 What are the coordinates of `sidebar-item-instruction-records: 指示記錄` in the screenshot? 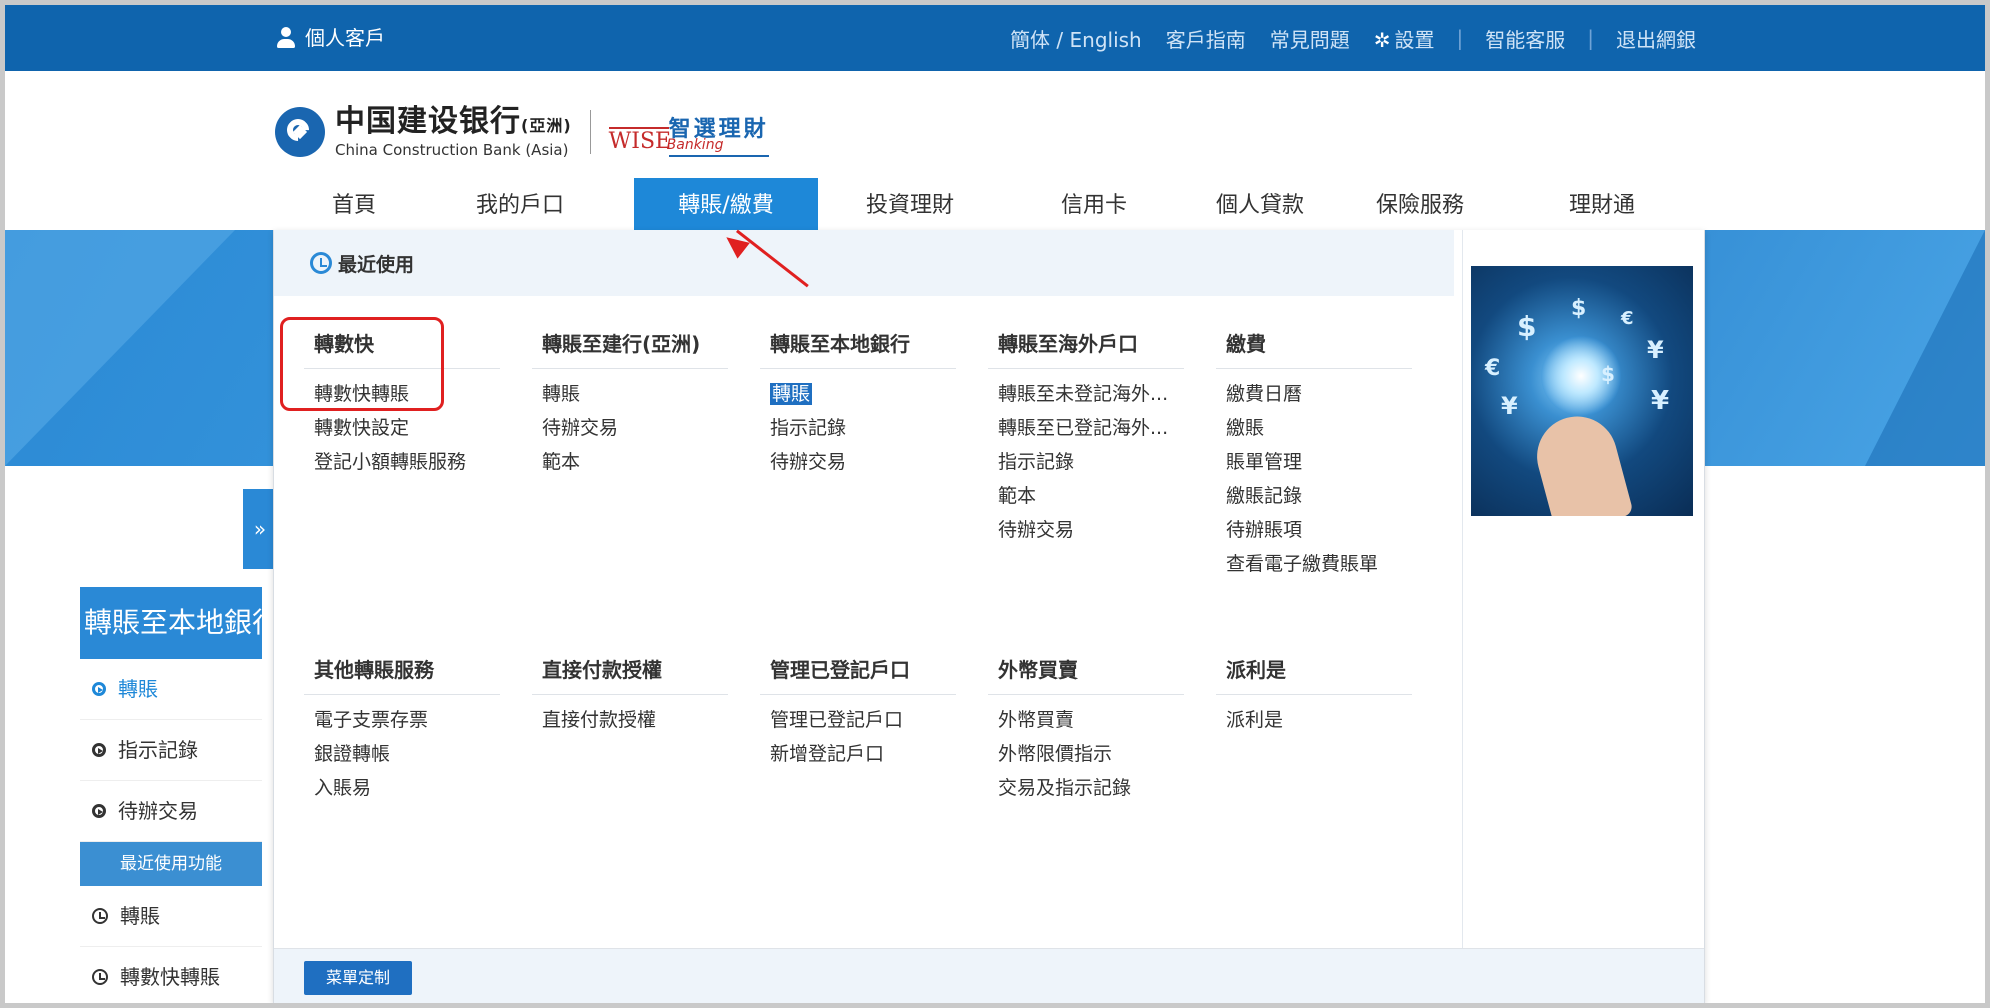 It's located at (171, 750).